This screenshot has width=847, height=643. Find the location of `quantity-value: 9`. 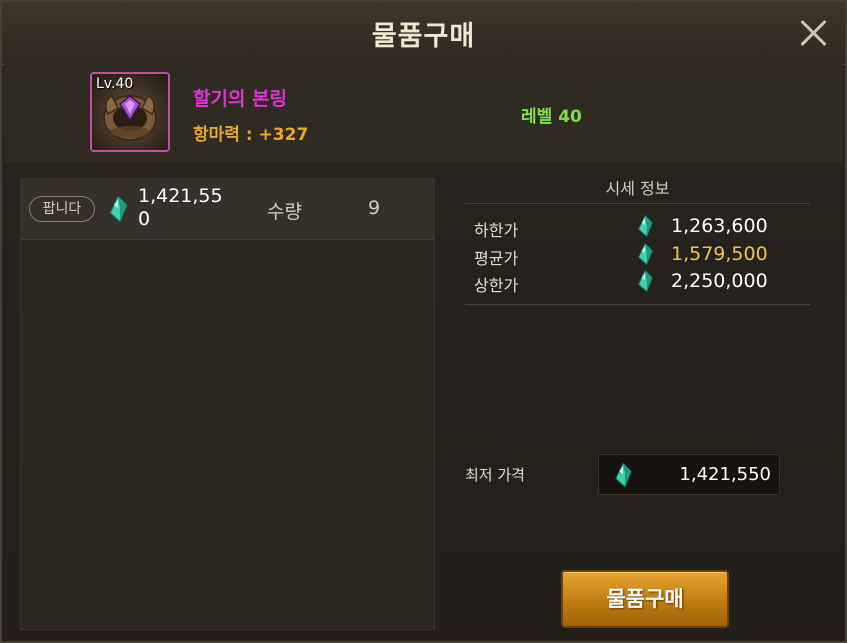

quantity-value: 9 is located at coordinates (374, 208).